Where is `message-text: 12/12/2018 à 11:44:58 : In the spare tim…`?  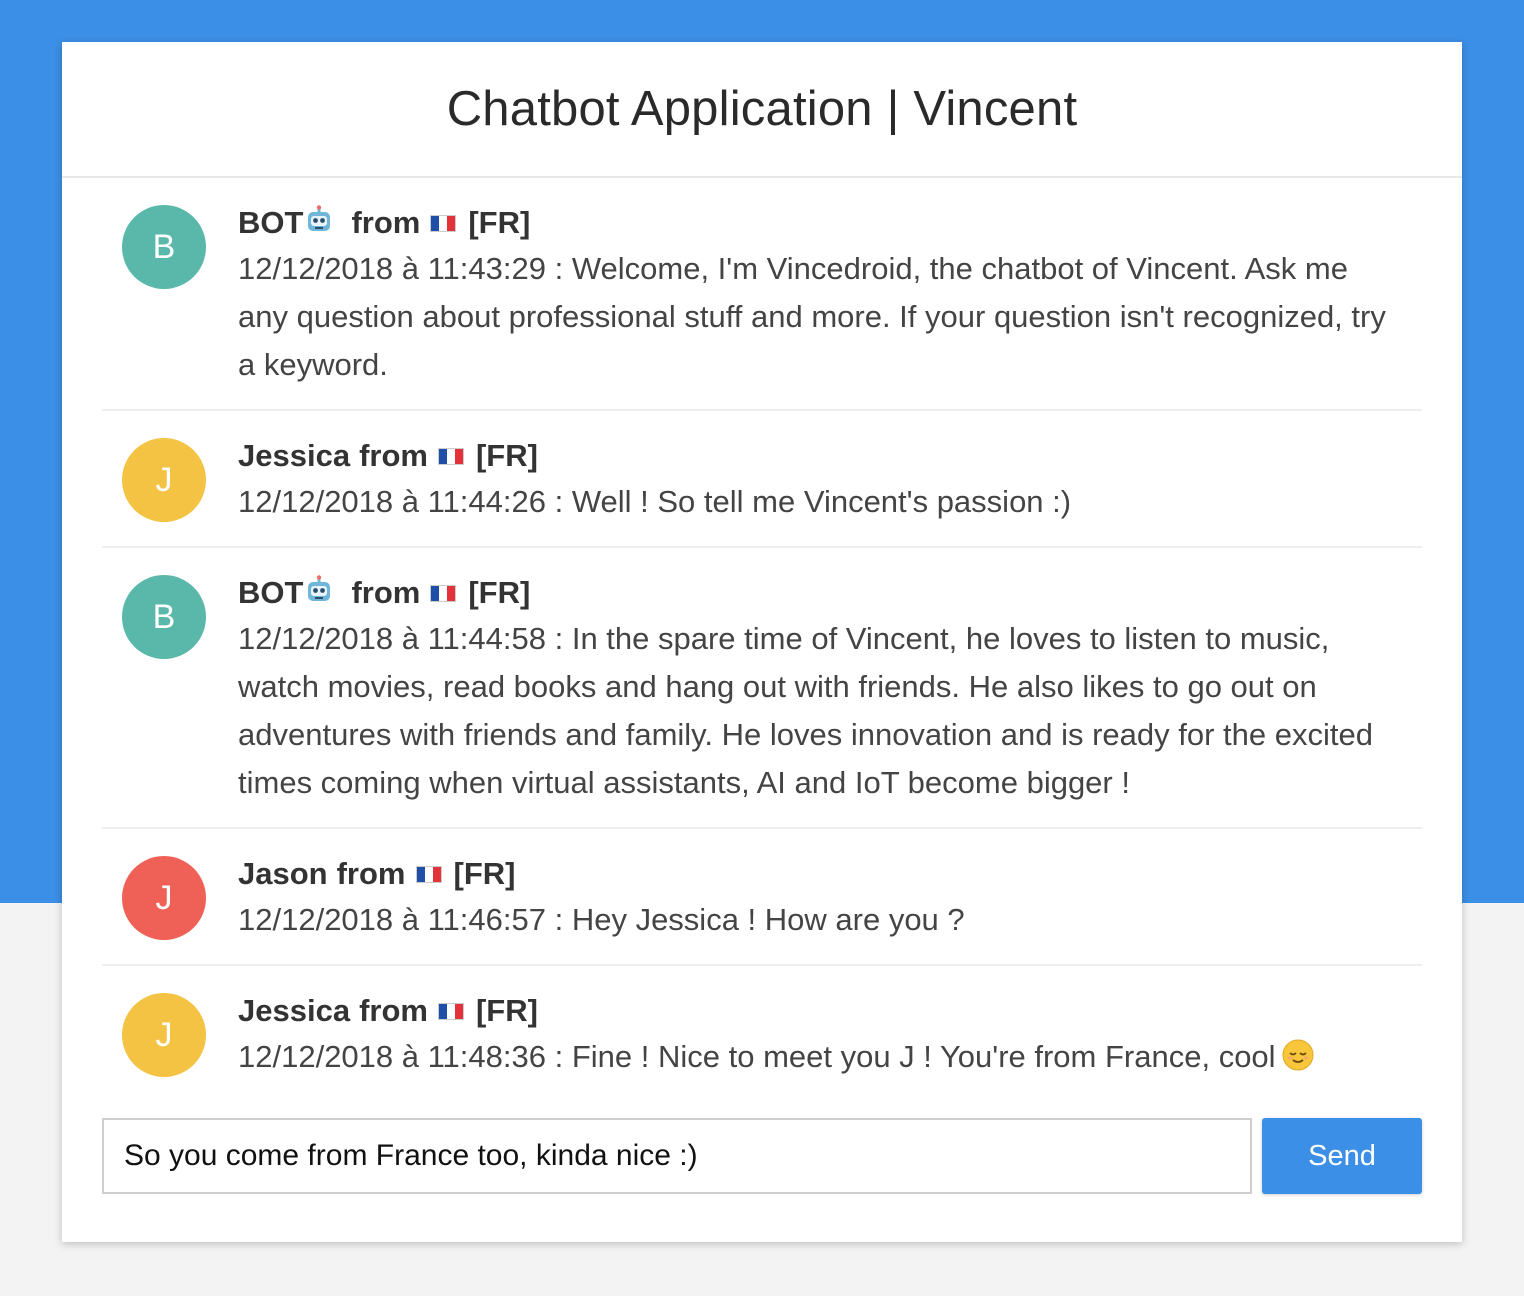
message-text: 12/12/2018 à 11:44:58 : In the spare tim… is located at coordinates (805, 710).